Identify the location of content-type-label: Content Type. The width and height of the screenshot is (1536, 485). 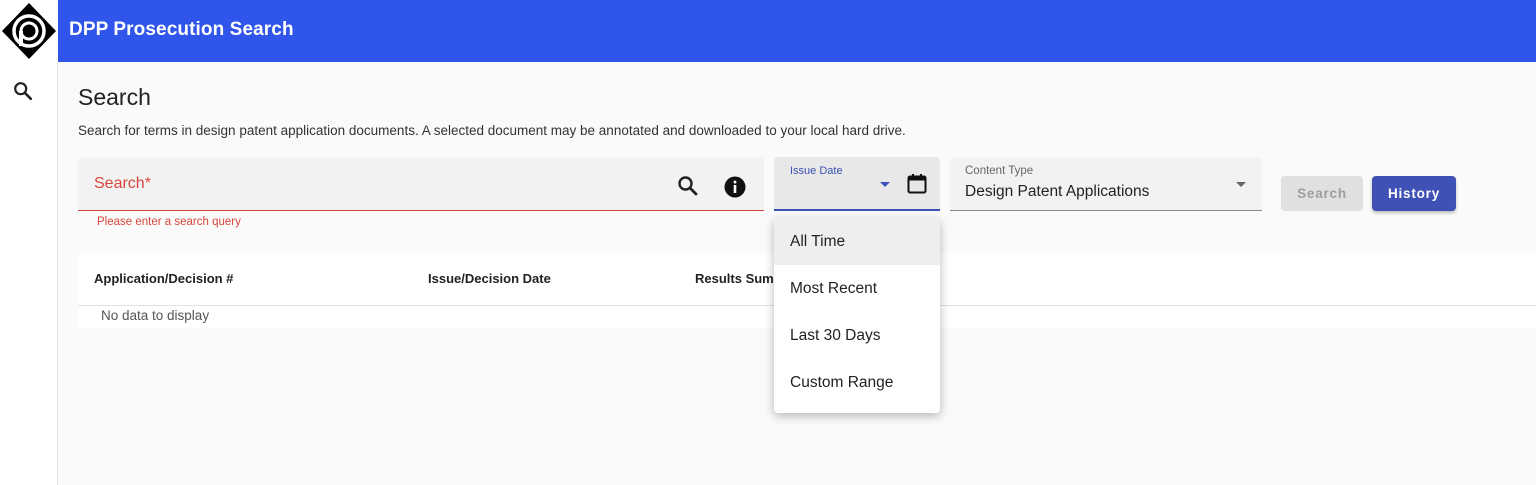
(999, 171).